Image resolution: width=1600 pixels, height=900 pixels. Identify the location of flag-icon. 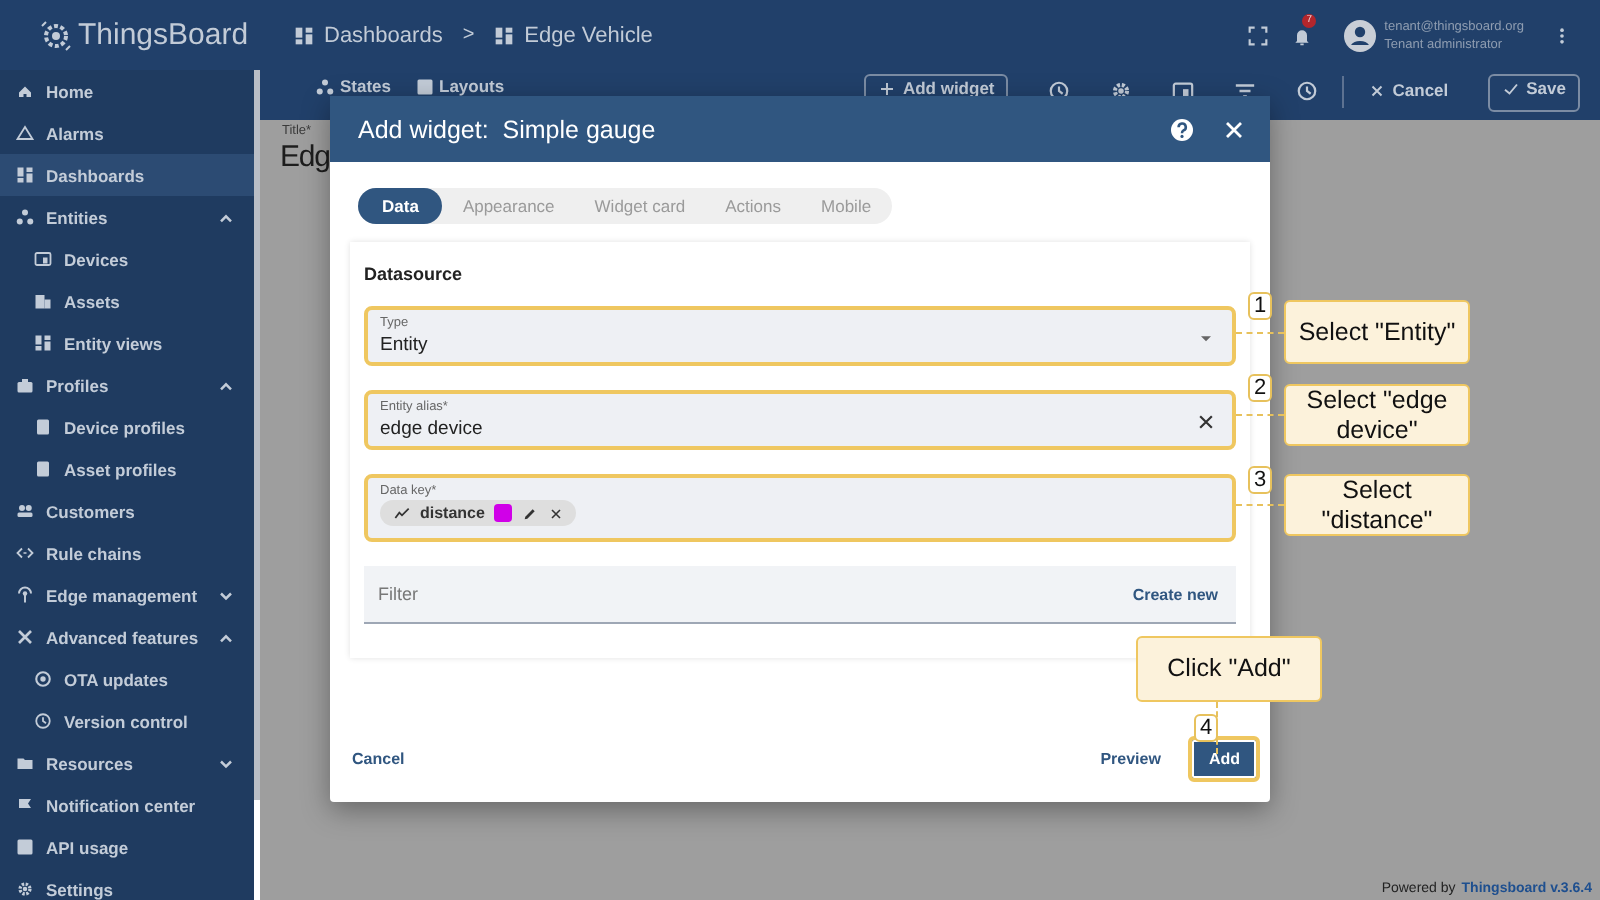
(25, 805).